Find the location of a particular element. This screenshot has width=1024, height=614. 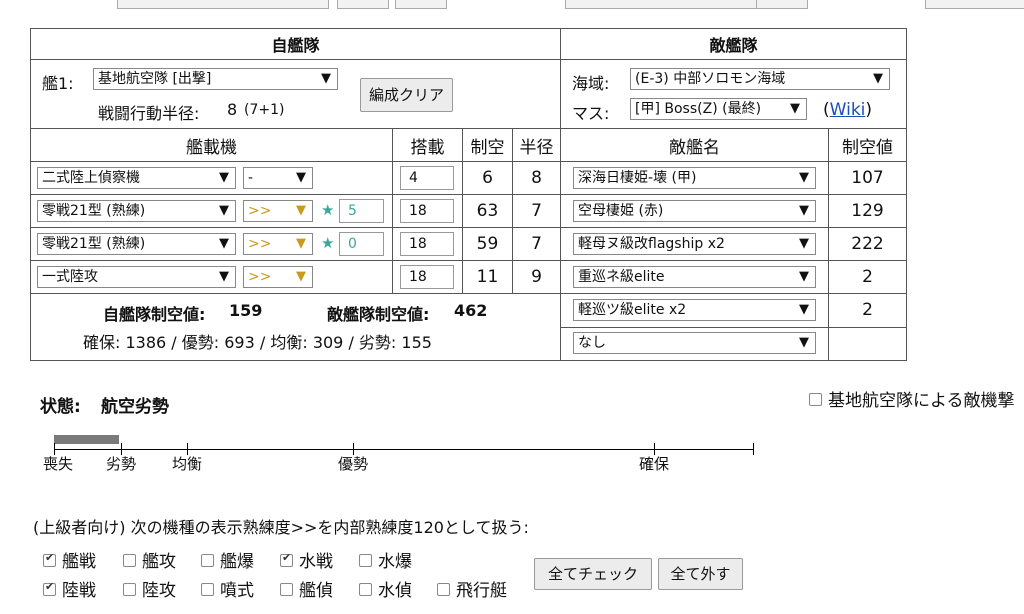

ap-scale-fill is located at coordinates (87, 439).